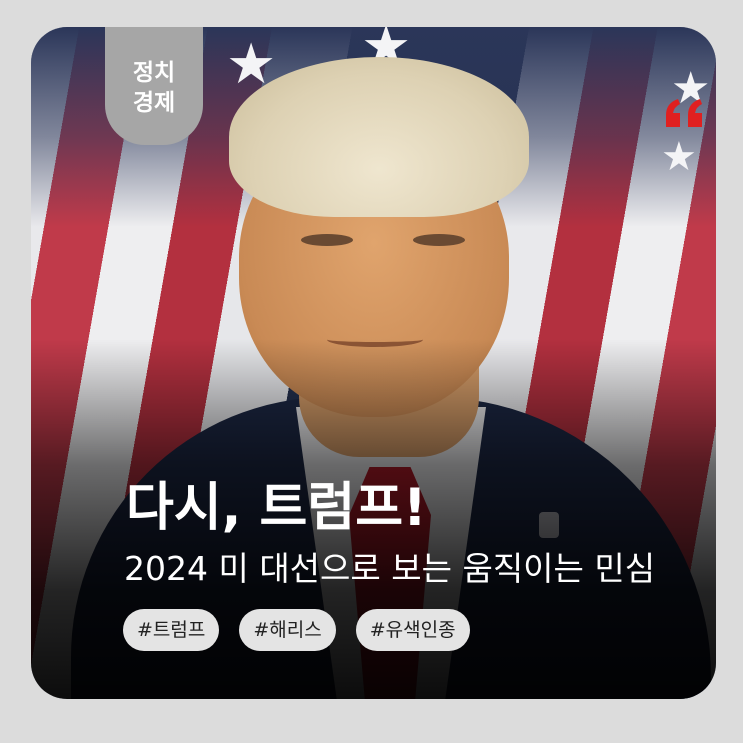  Describe the element at coordinates (276, 508) in the screenshot. I see `article-title: 다시, 트럼프!` at that location.